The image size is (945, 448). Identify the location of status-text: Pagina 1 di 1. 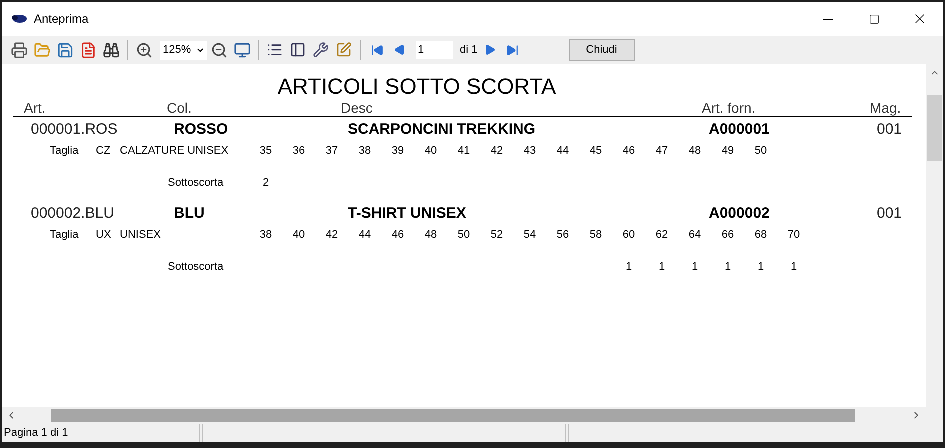
(101, 433).